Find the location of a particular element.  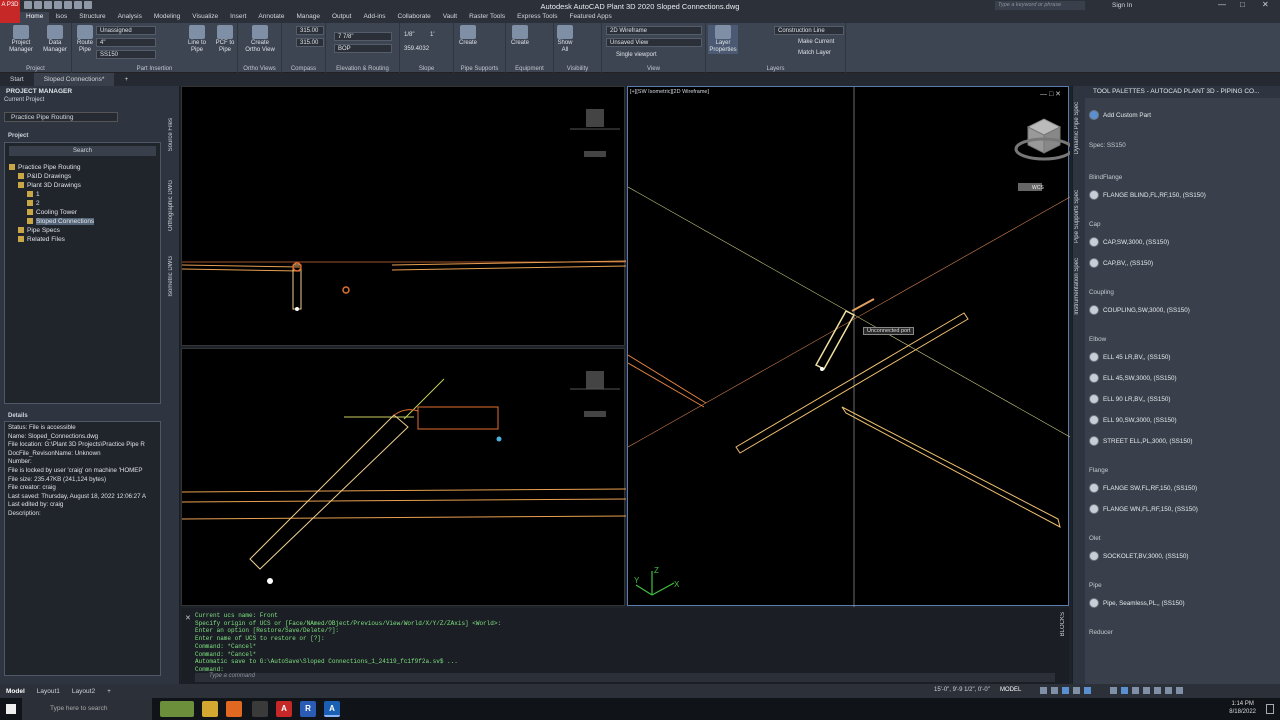

line-to-pipe-button: Line to Pipe is located at coordinates (197, 39).